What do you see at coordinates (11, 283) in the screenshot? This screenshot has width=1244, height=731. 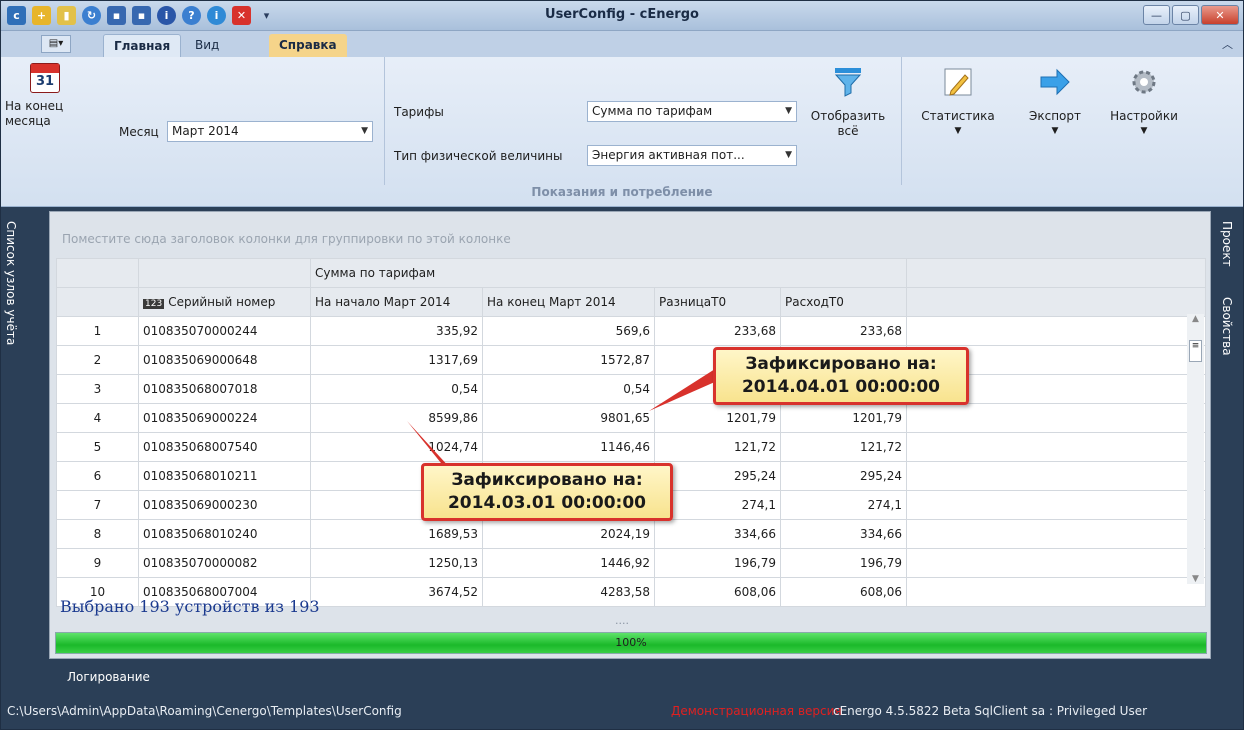 I see `meter-list-tab: Список узлов учёта` at bounding box center [11, 283].